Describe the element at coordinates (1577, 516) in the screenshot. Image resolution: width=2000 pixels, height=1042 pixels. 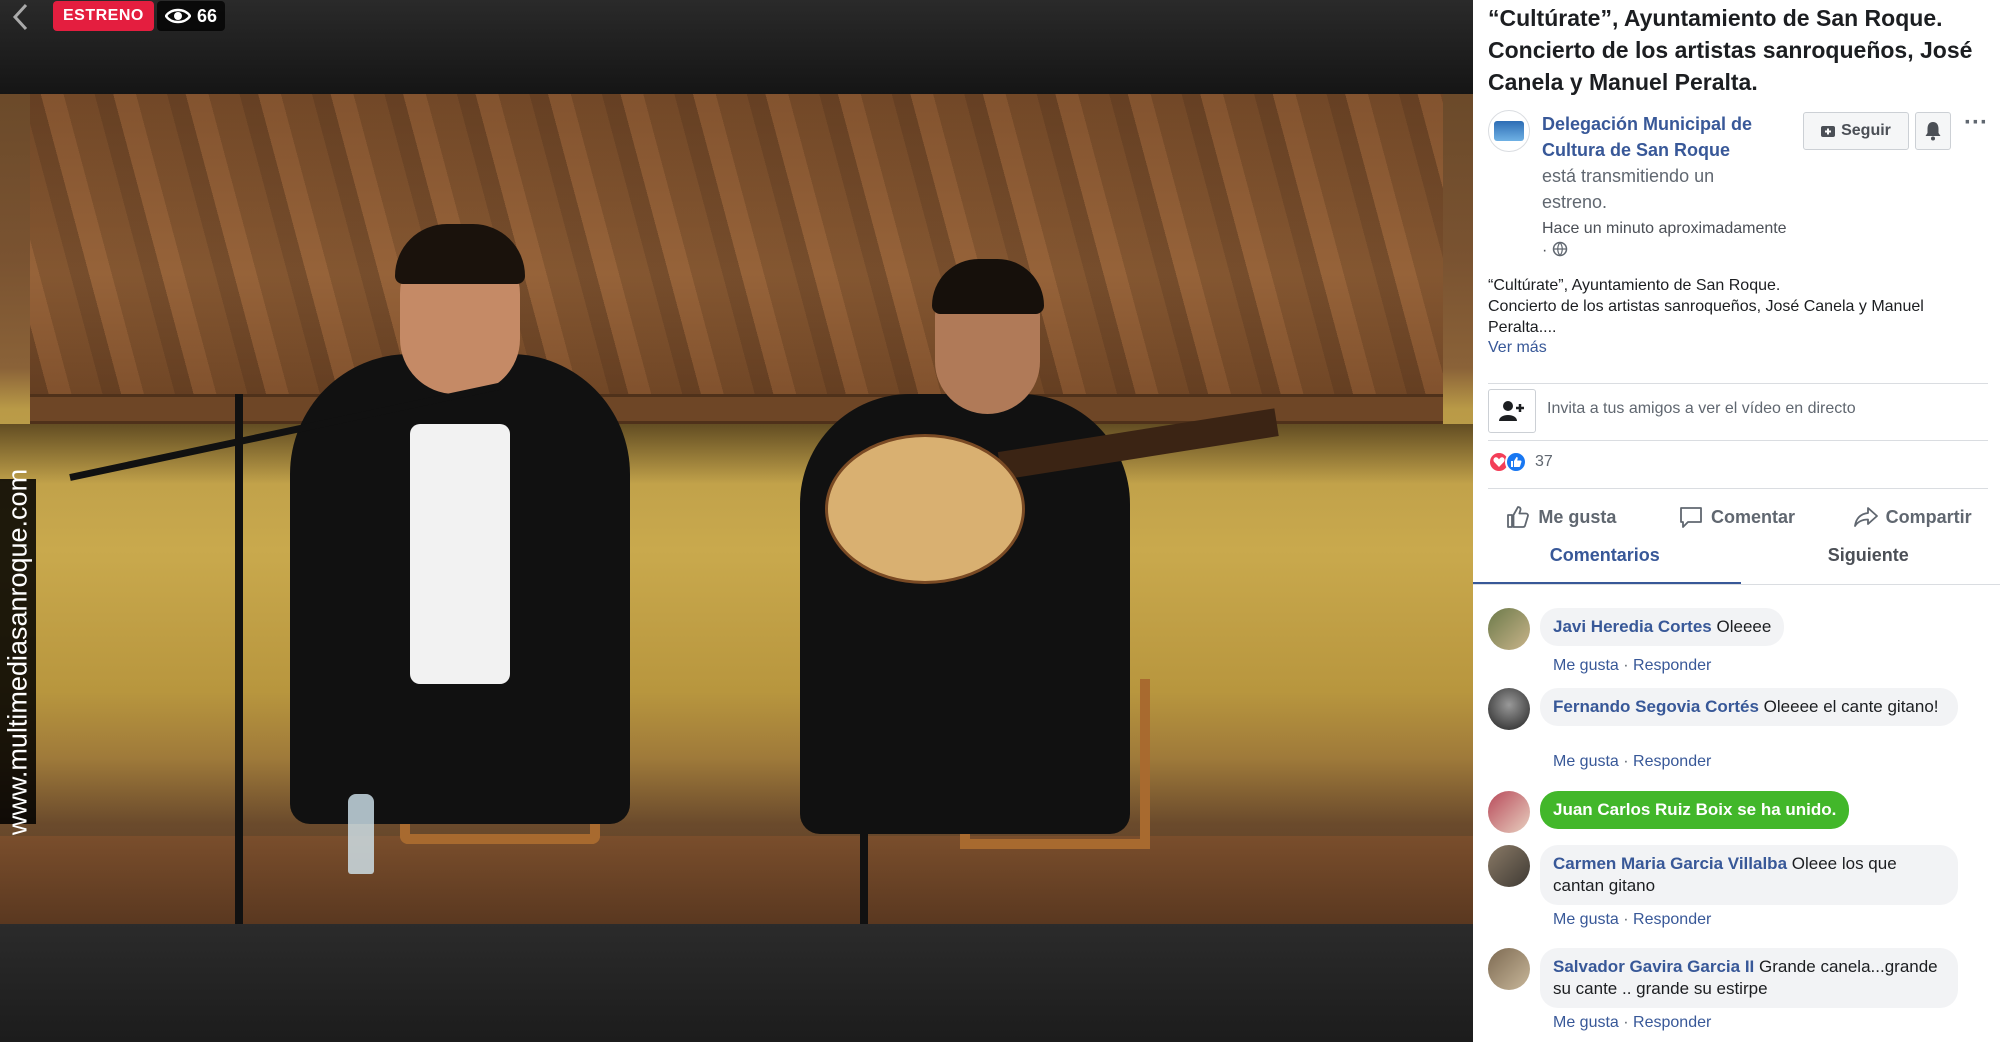
I see `like-label: Me gusta` at that location.